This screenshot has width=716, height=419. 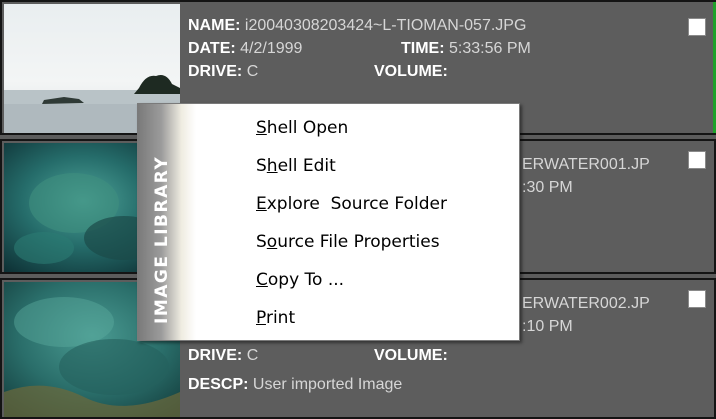 What do you see at coordinates (296, 166) in the screenshot?
I see `menu-item-shell-edit: Shell Edit` at bounding box center [296, 166].